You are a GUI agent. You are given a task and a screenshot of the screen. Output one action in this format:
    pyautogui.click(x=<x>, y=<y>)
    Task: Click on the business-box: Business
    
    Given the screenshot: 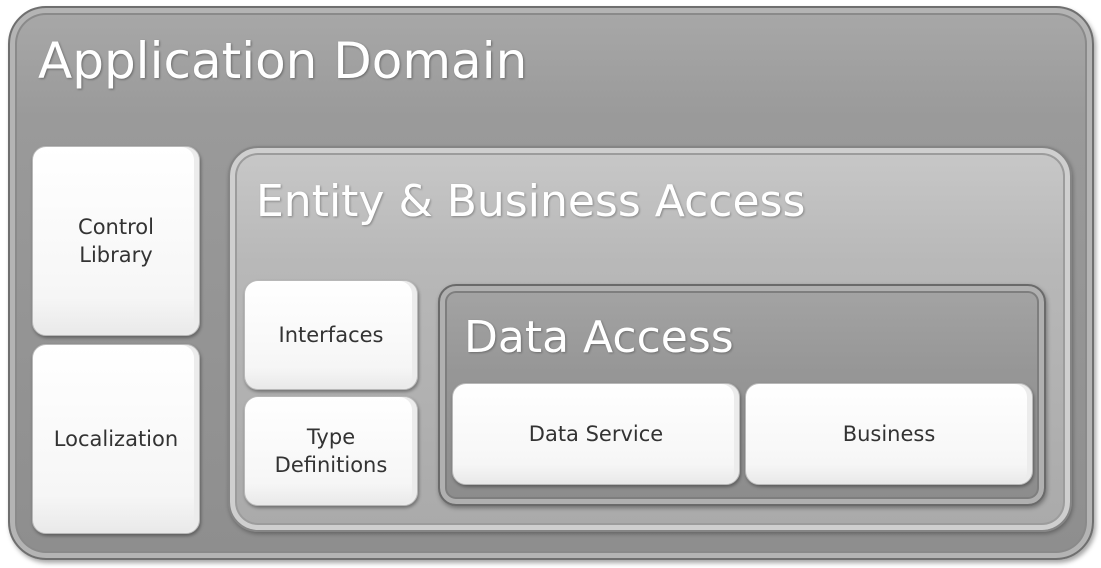 What is the action you would take?
    pyautogui.click(x=889, y=434)
    